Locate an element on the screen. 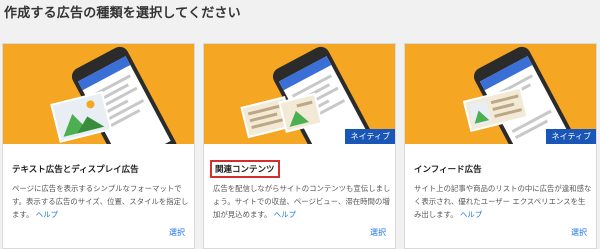 This screenshot has width=600, height=249. page-title: 作成する広告の種類を選択してください is located at coordinates (122, 13).